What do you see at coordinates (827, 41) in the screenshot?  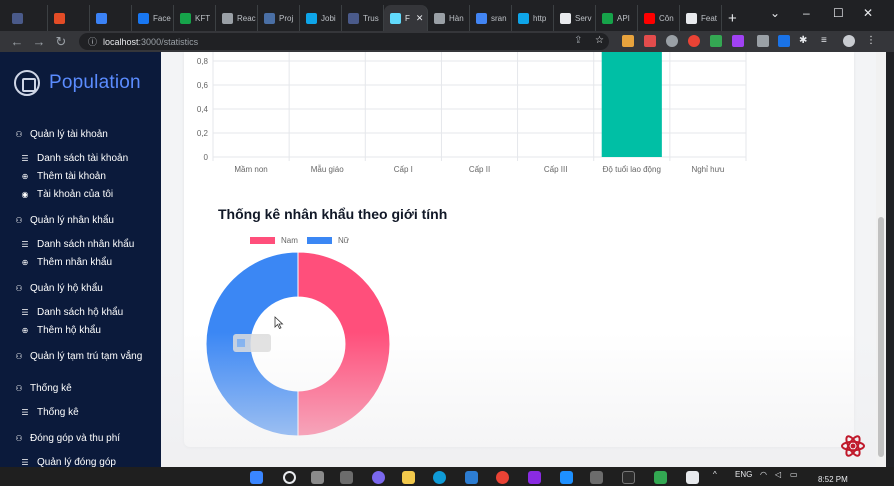 I see `reading-list-icon: ≡` at bounding box center [827, 41].